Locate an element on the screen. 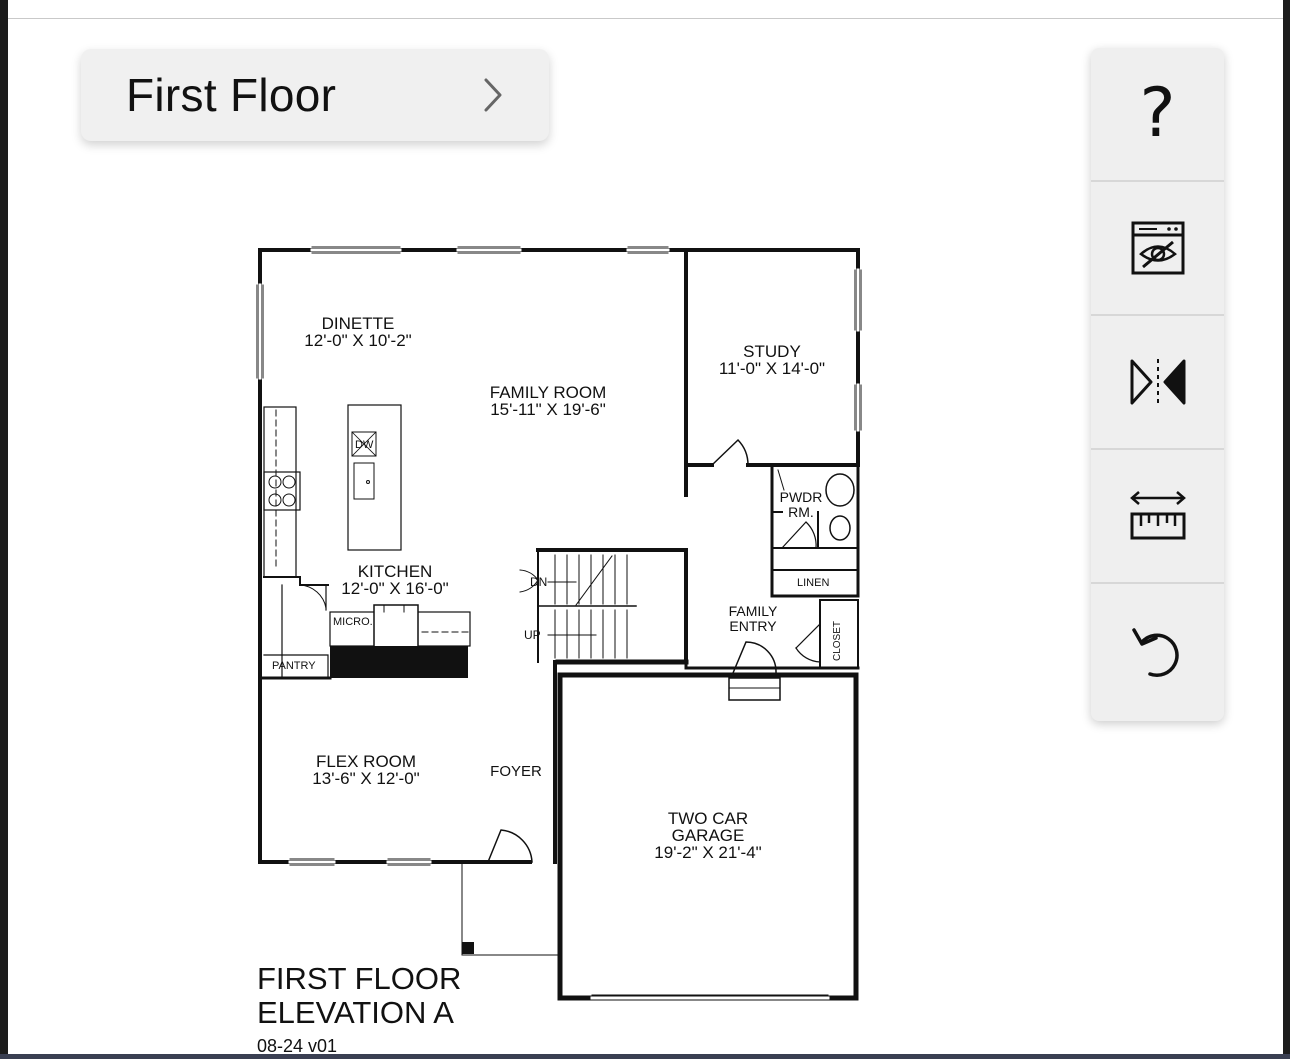  reset-button is located at coordinates (1157, 651).